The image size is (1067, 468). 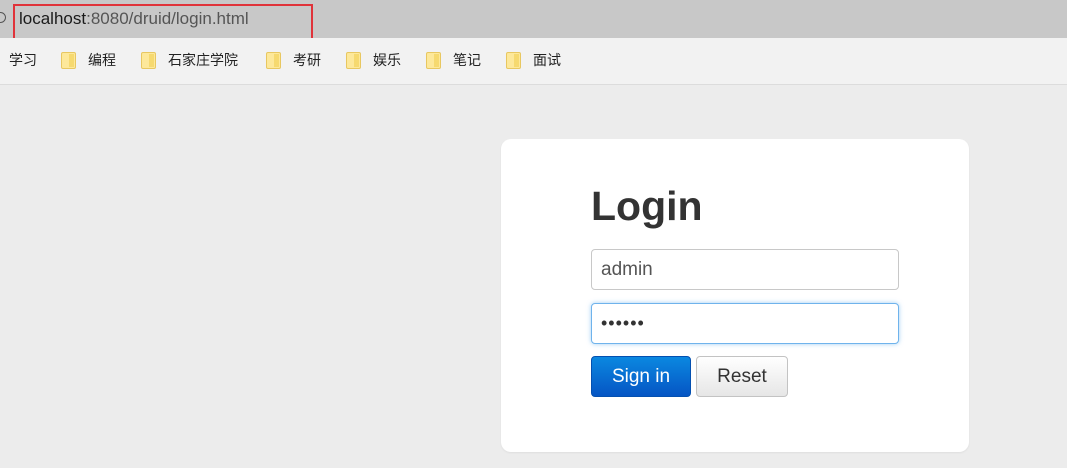 I want to click on bookmarks-bar: 学习 编程 石家庄学院 考研 娱乐 笔记 面试, so click(x=533, y=61).